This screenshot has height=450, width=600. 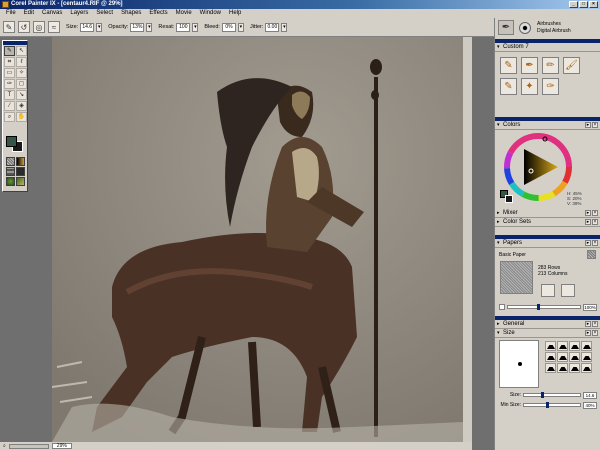 I want to click on paper-invert-button, so click(x=548, y=290).